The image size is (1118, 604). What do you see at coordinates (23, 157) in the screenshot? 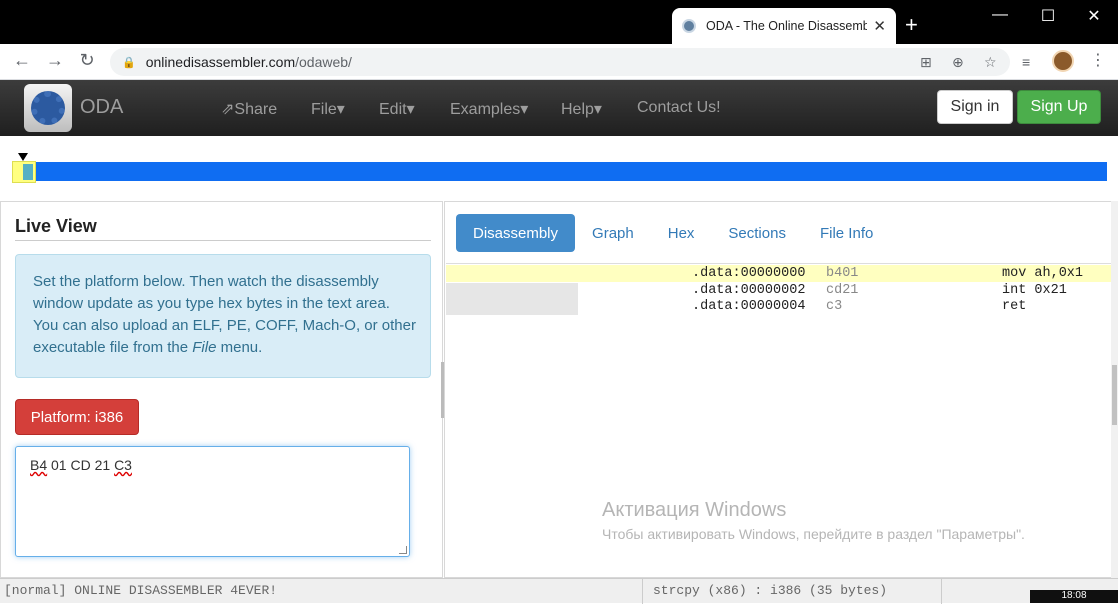
I see `position-marker-icon` at bounding box center [23, 157].